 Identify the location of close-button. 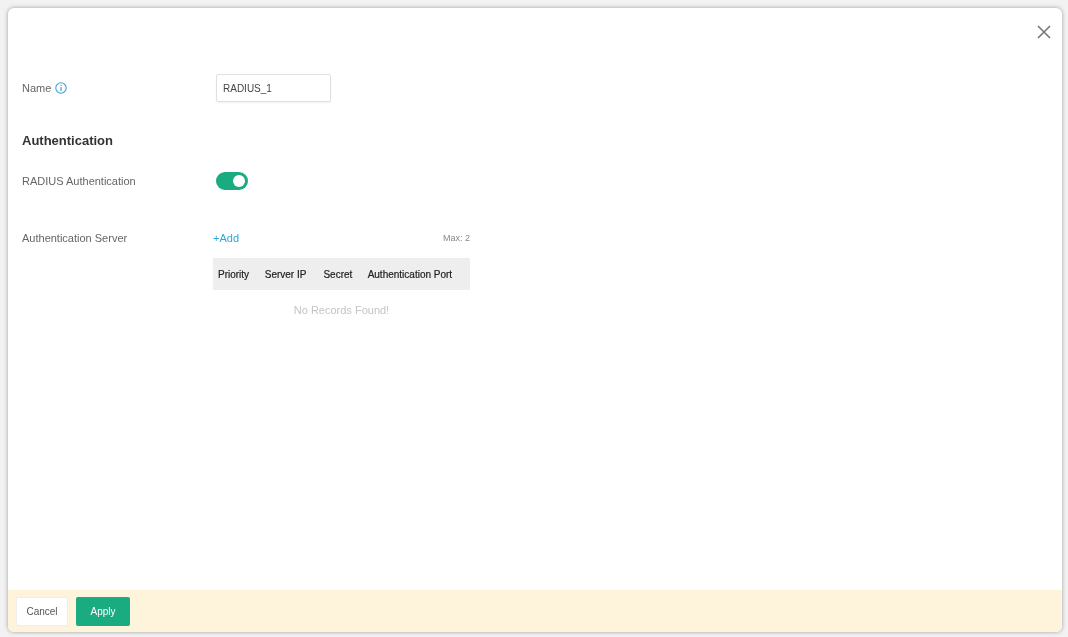
(1044, 32).